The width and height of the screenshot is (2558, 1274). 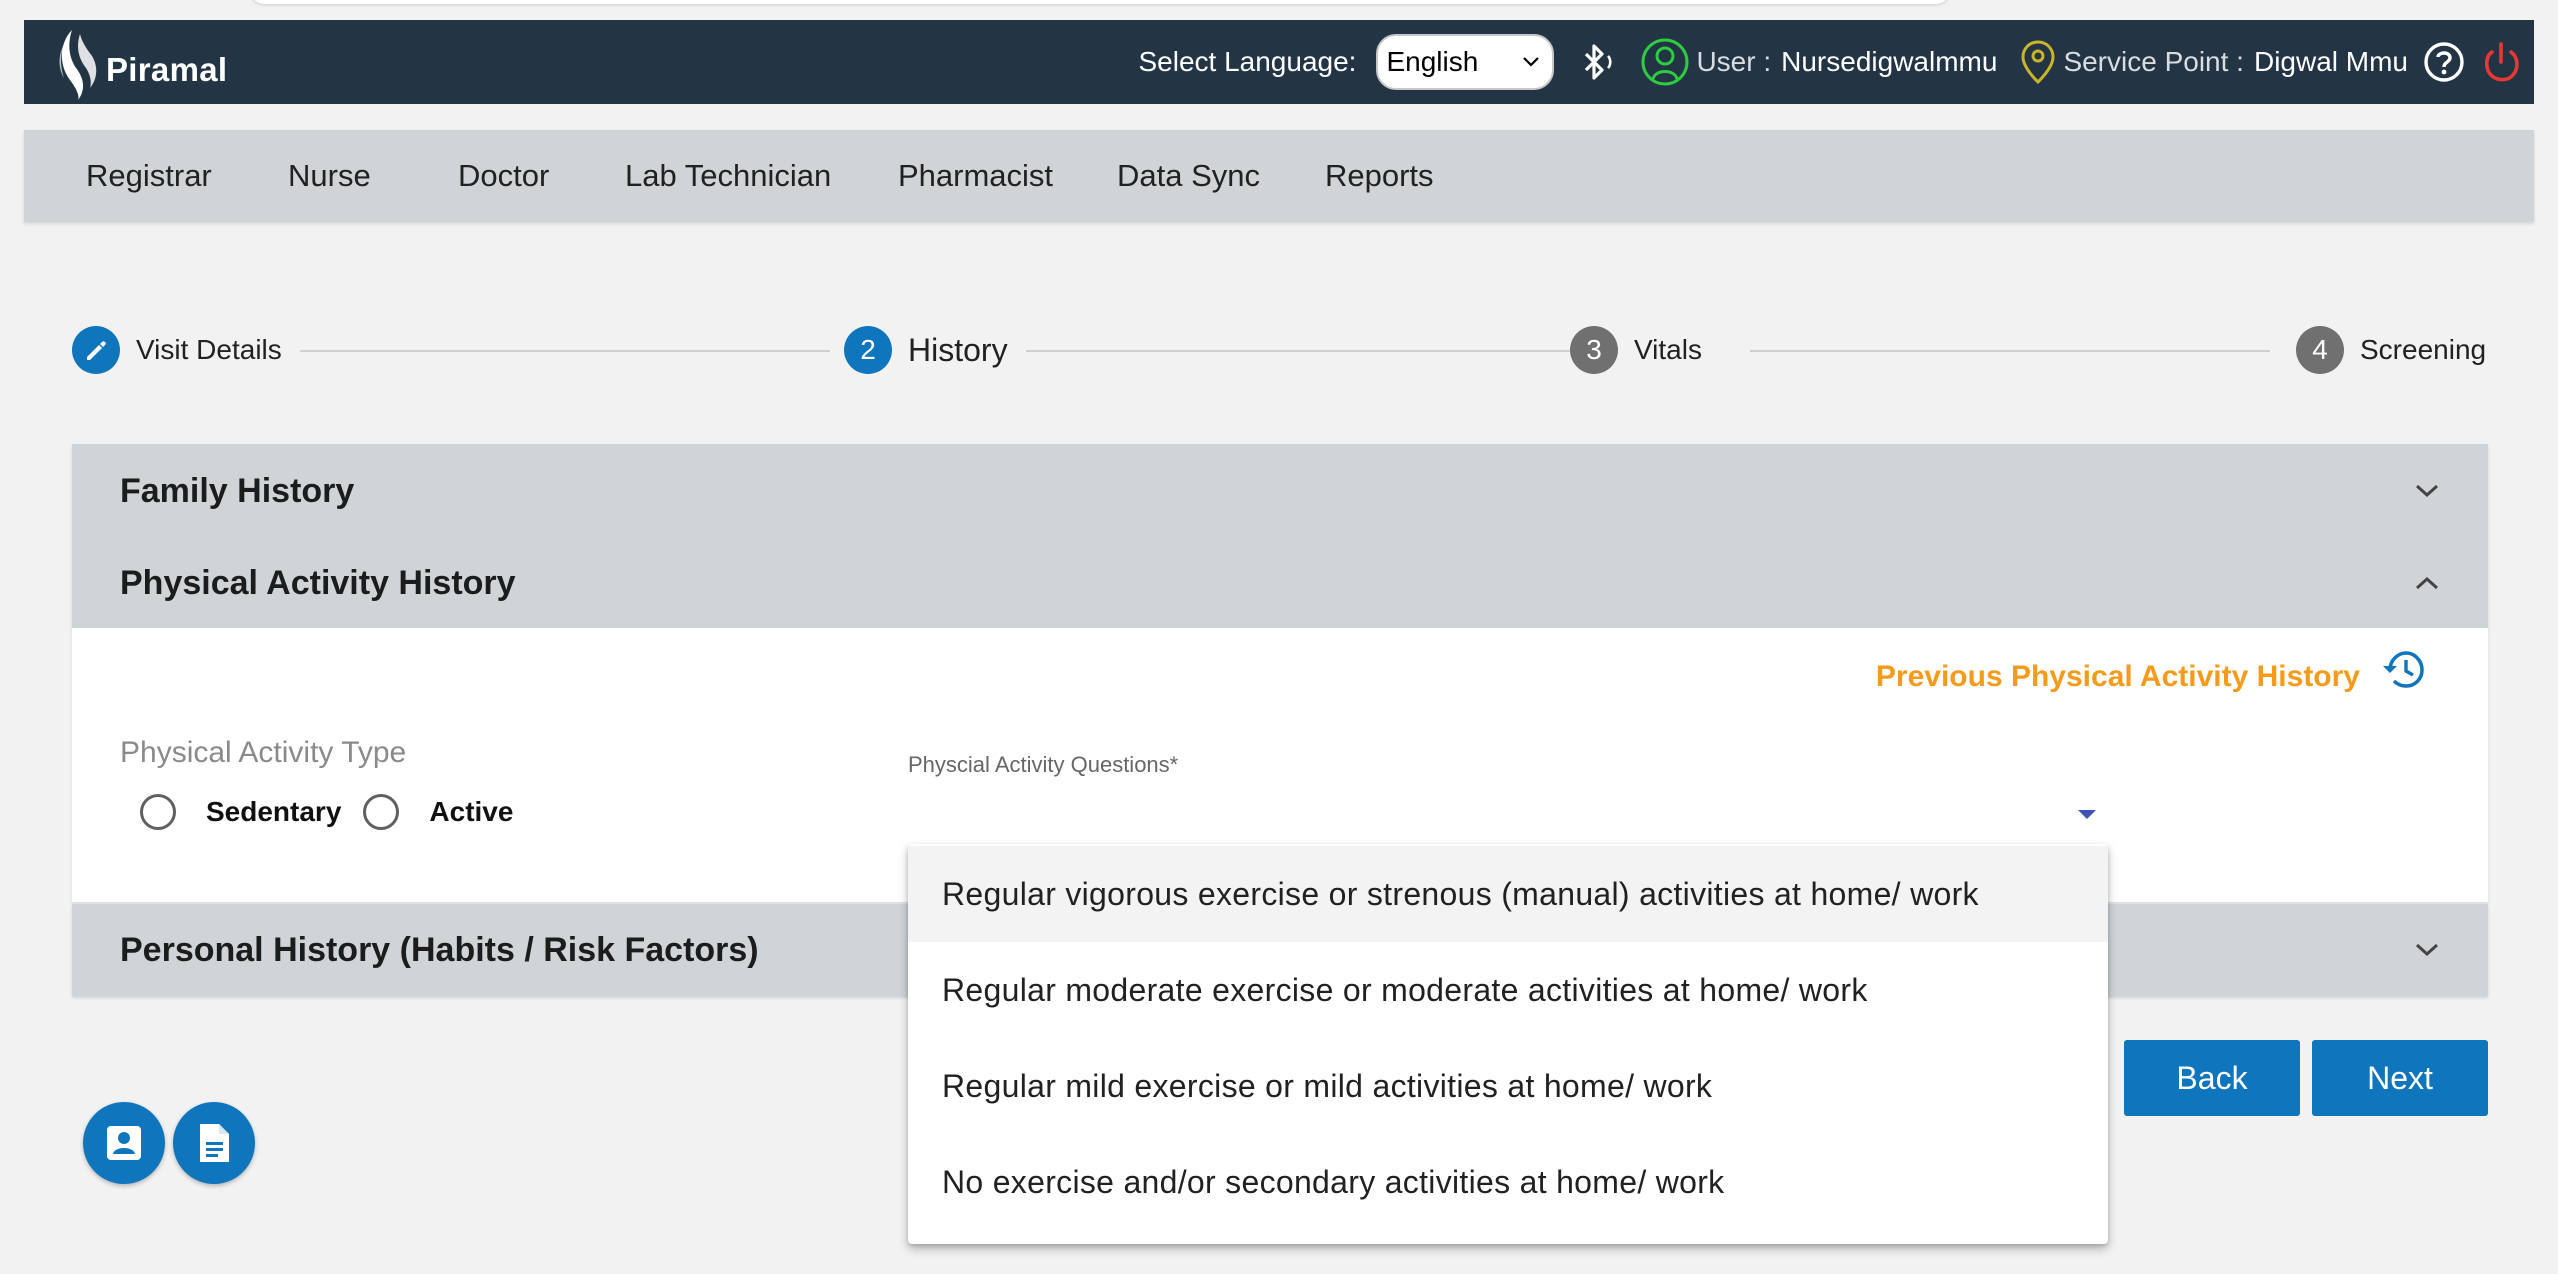 I want to click on step-screening: 4 Screening, so click(x=2391, y=350).